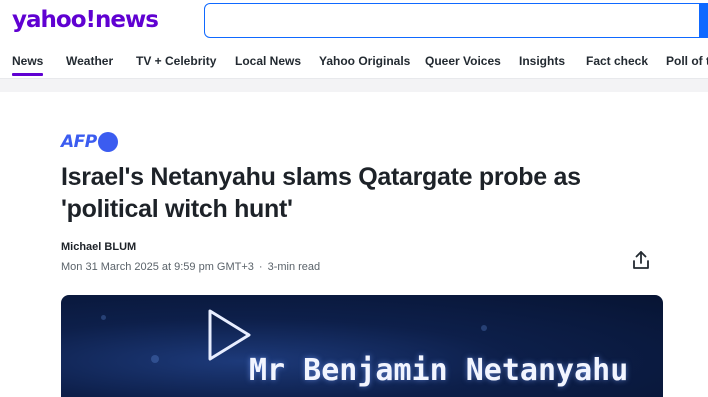  I want to click on top-bar: yahoo!news, so click(354, 22).